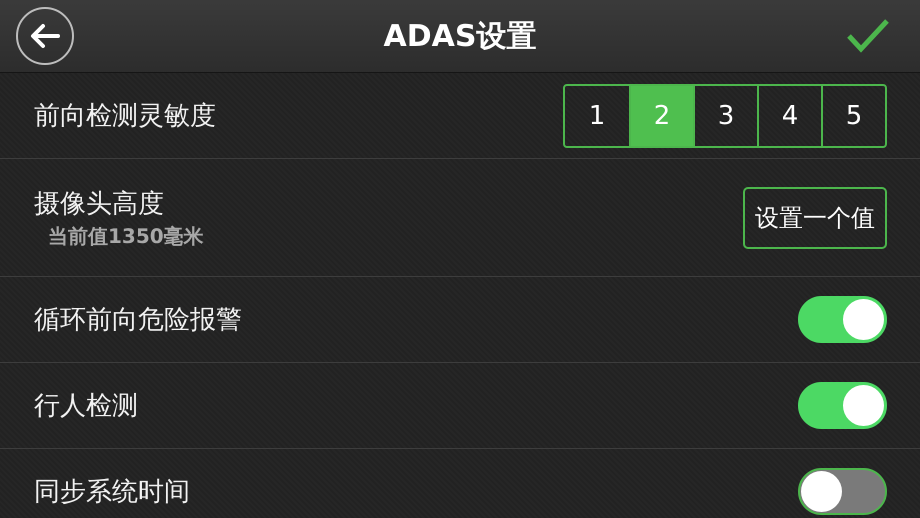 Image resolution: width=920 pixels, height=518 pixels. What do you see at coordinates (138, 320) in the screenshot?
I see `setting-label: 循环前向危险报警` at bounding box center [138, 320].